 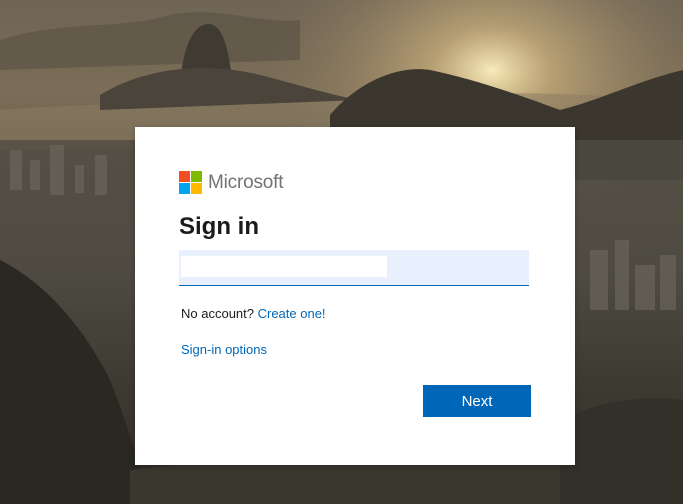 What do you see at coordinates (219, 313) in the screenshot?
I see `no-account-label: No account?` at bounding box center [219, 313].